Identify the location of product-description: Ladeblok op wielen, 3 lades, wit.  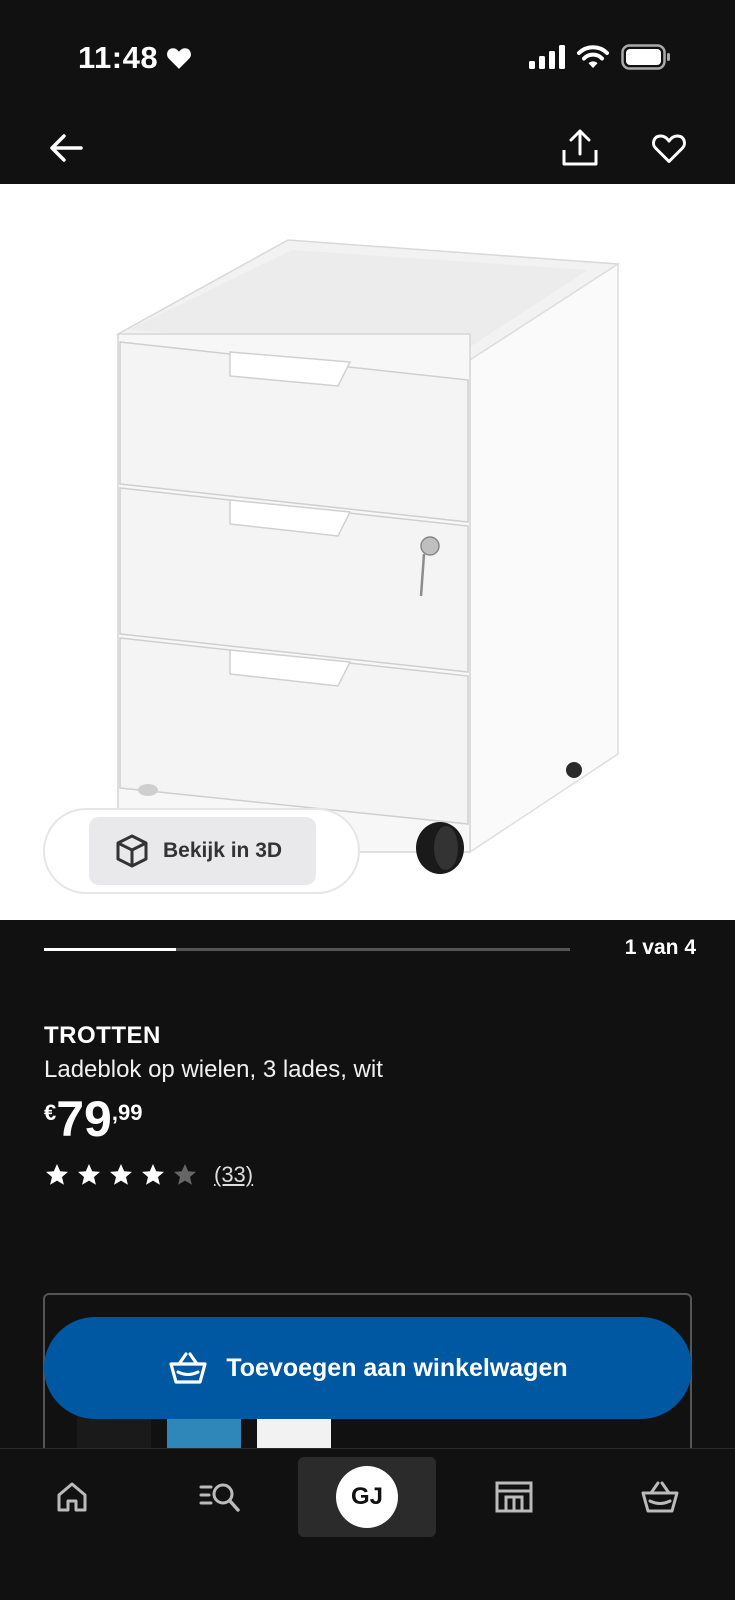
(213, 1069).